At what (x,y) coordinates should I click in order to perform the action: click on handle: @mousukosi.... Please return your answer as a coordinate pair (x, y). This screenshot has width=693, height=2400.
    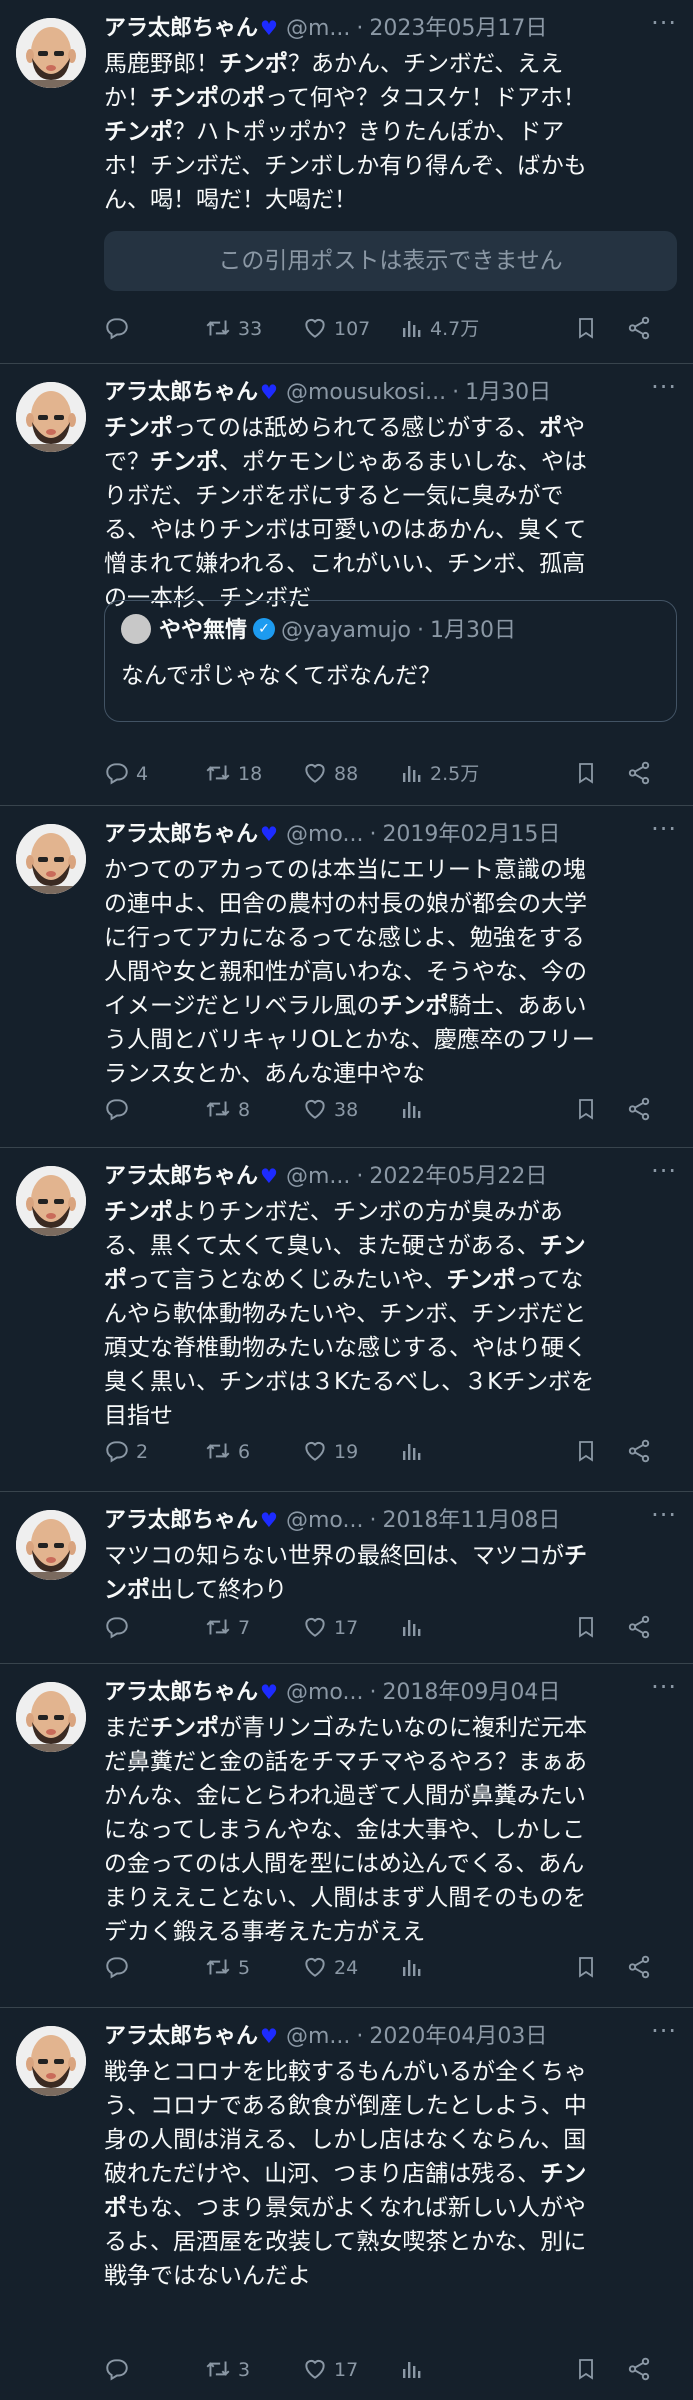
    Looking at the image, I should click on (366, 392).